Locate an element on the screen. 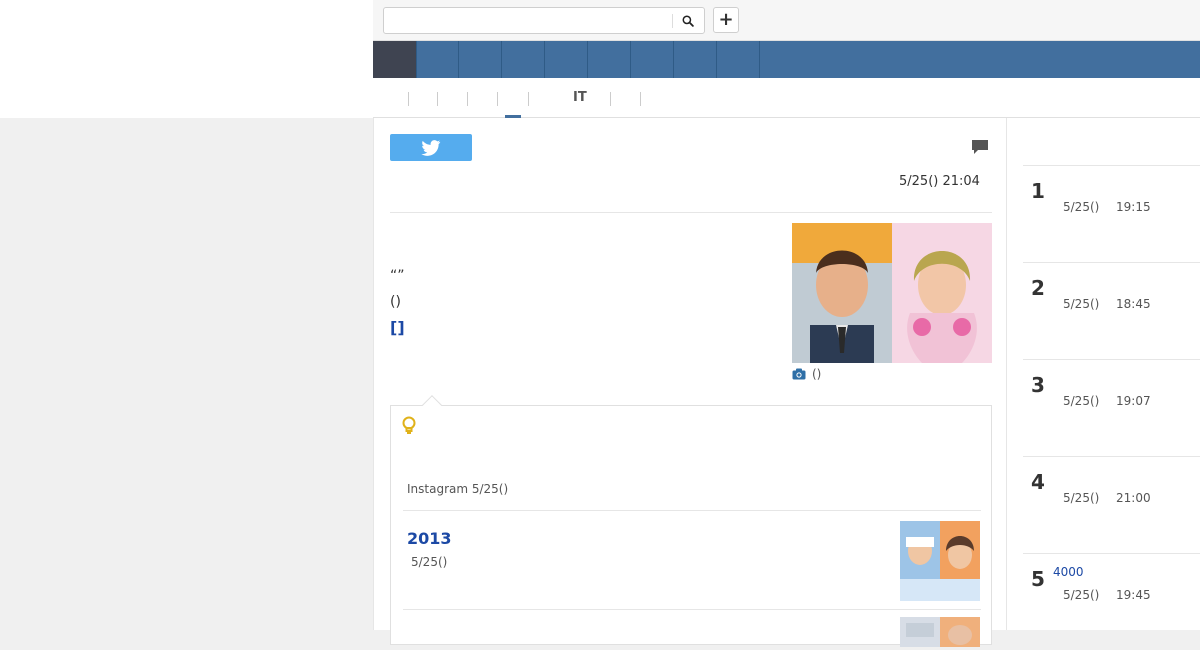  ranking-number: 1 is located at coordinates (1038, 191).